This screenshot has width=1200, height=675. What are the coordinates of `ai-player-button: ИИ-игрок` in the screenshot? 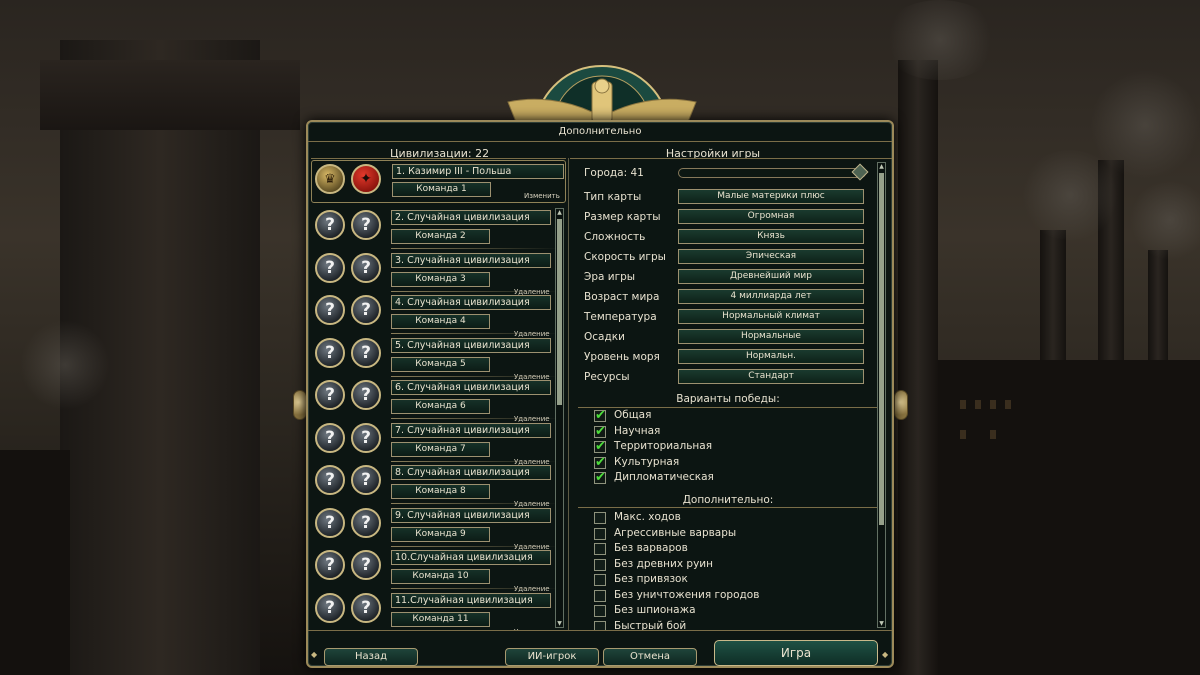 It's located at (552, 657).